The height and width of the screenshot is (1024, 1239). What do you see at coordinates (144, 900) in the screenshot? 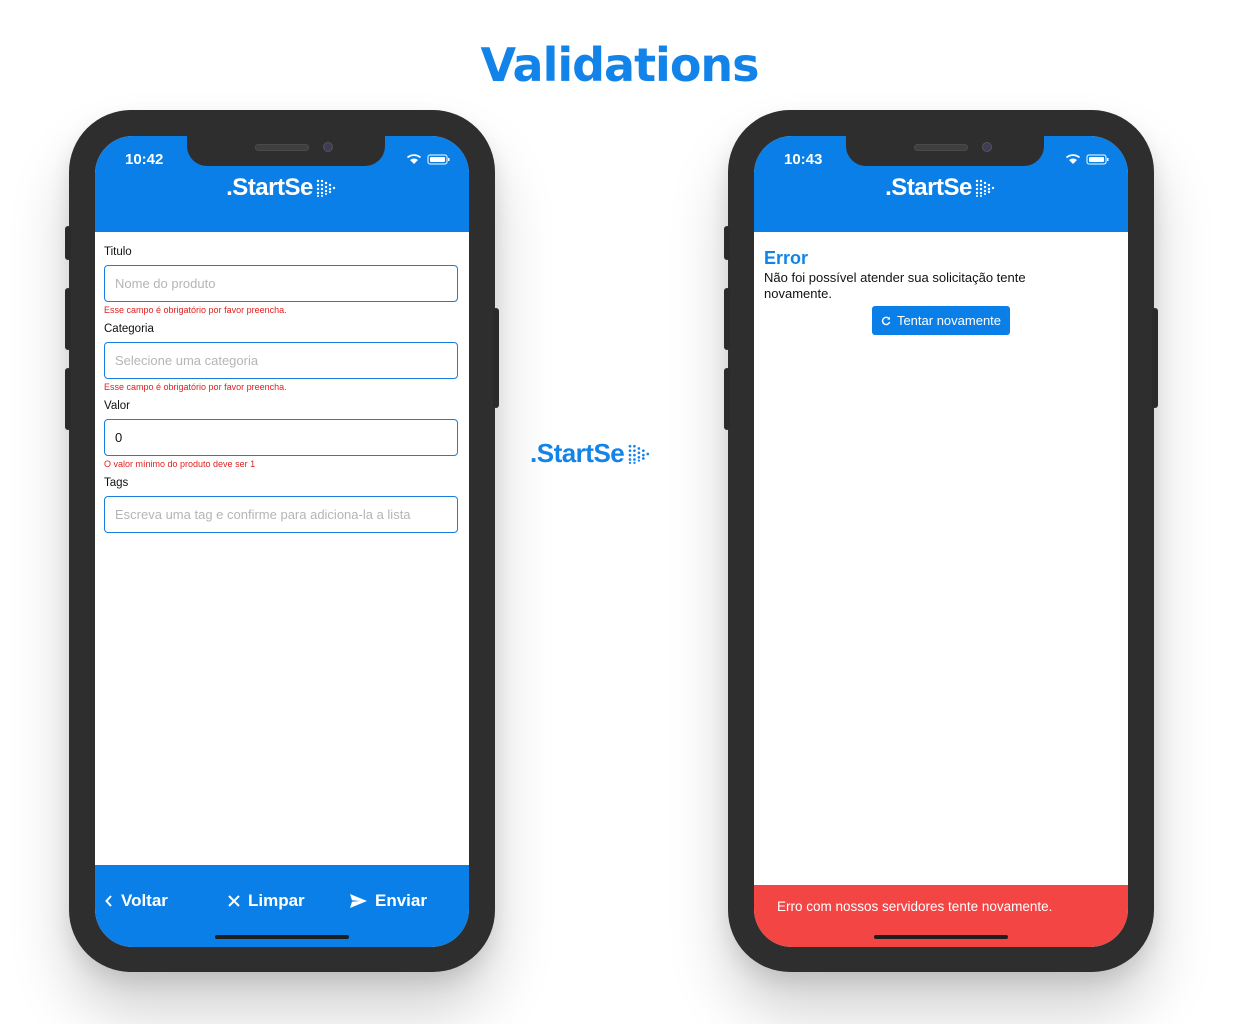
I see `back-button-label: Voltar` at bounding box center [144, 900].